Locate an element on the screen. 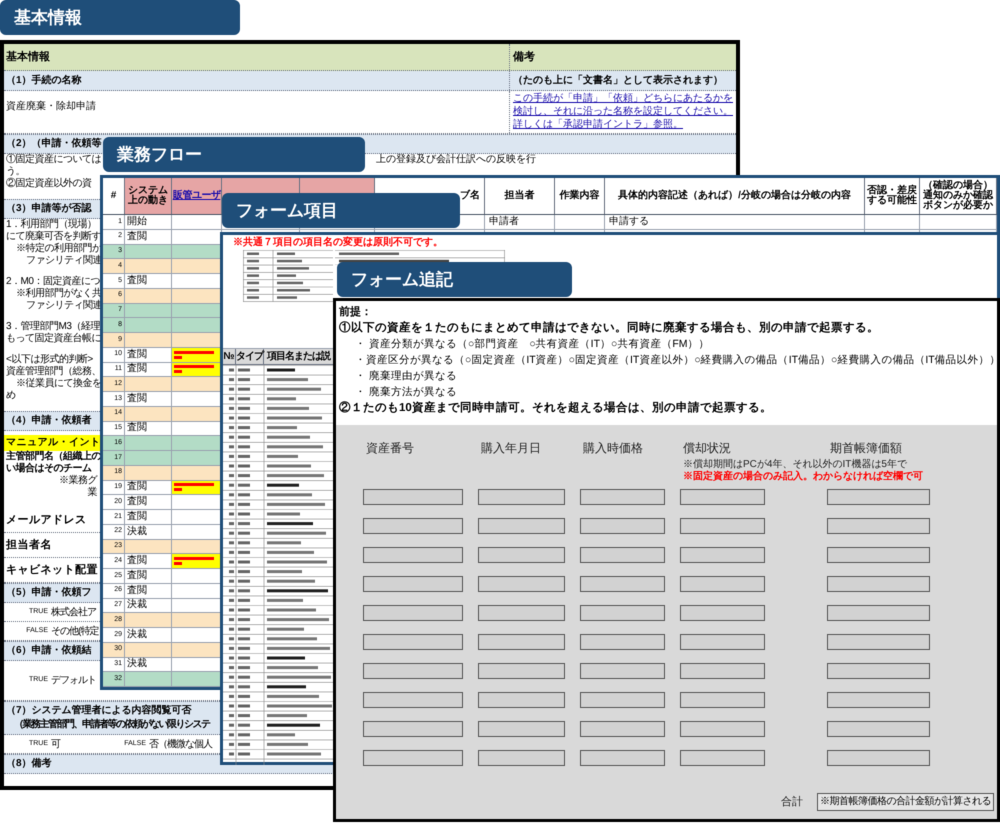 The image size is (1000, 824). section-title: （4）申請・依頼者 is located at coordinates (49, 421).